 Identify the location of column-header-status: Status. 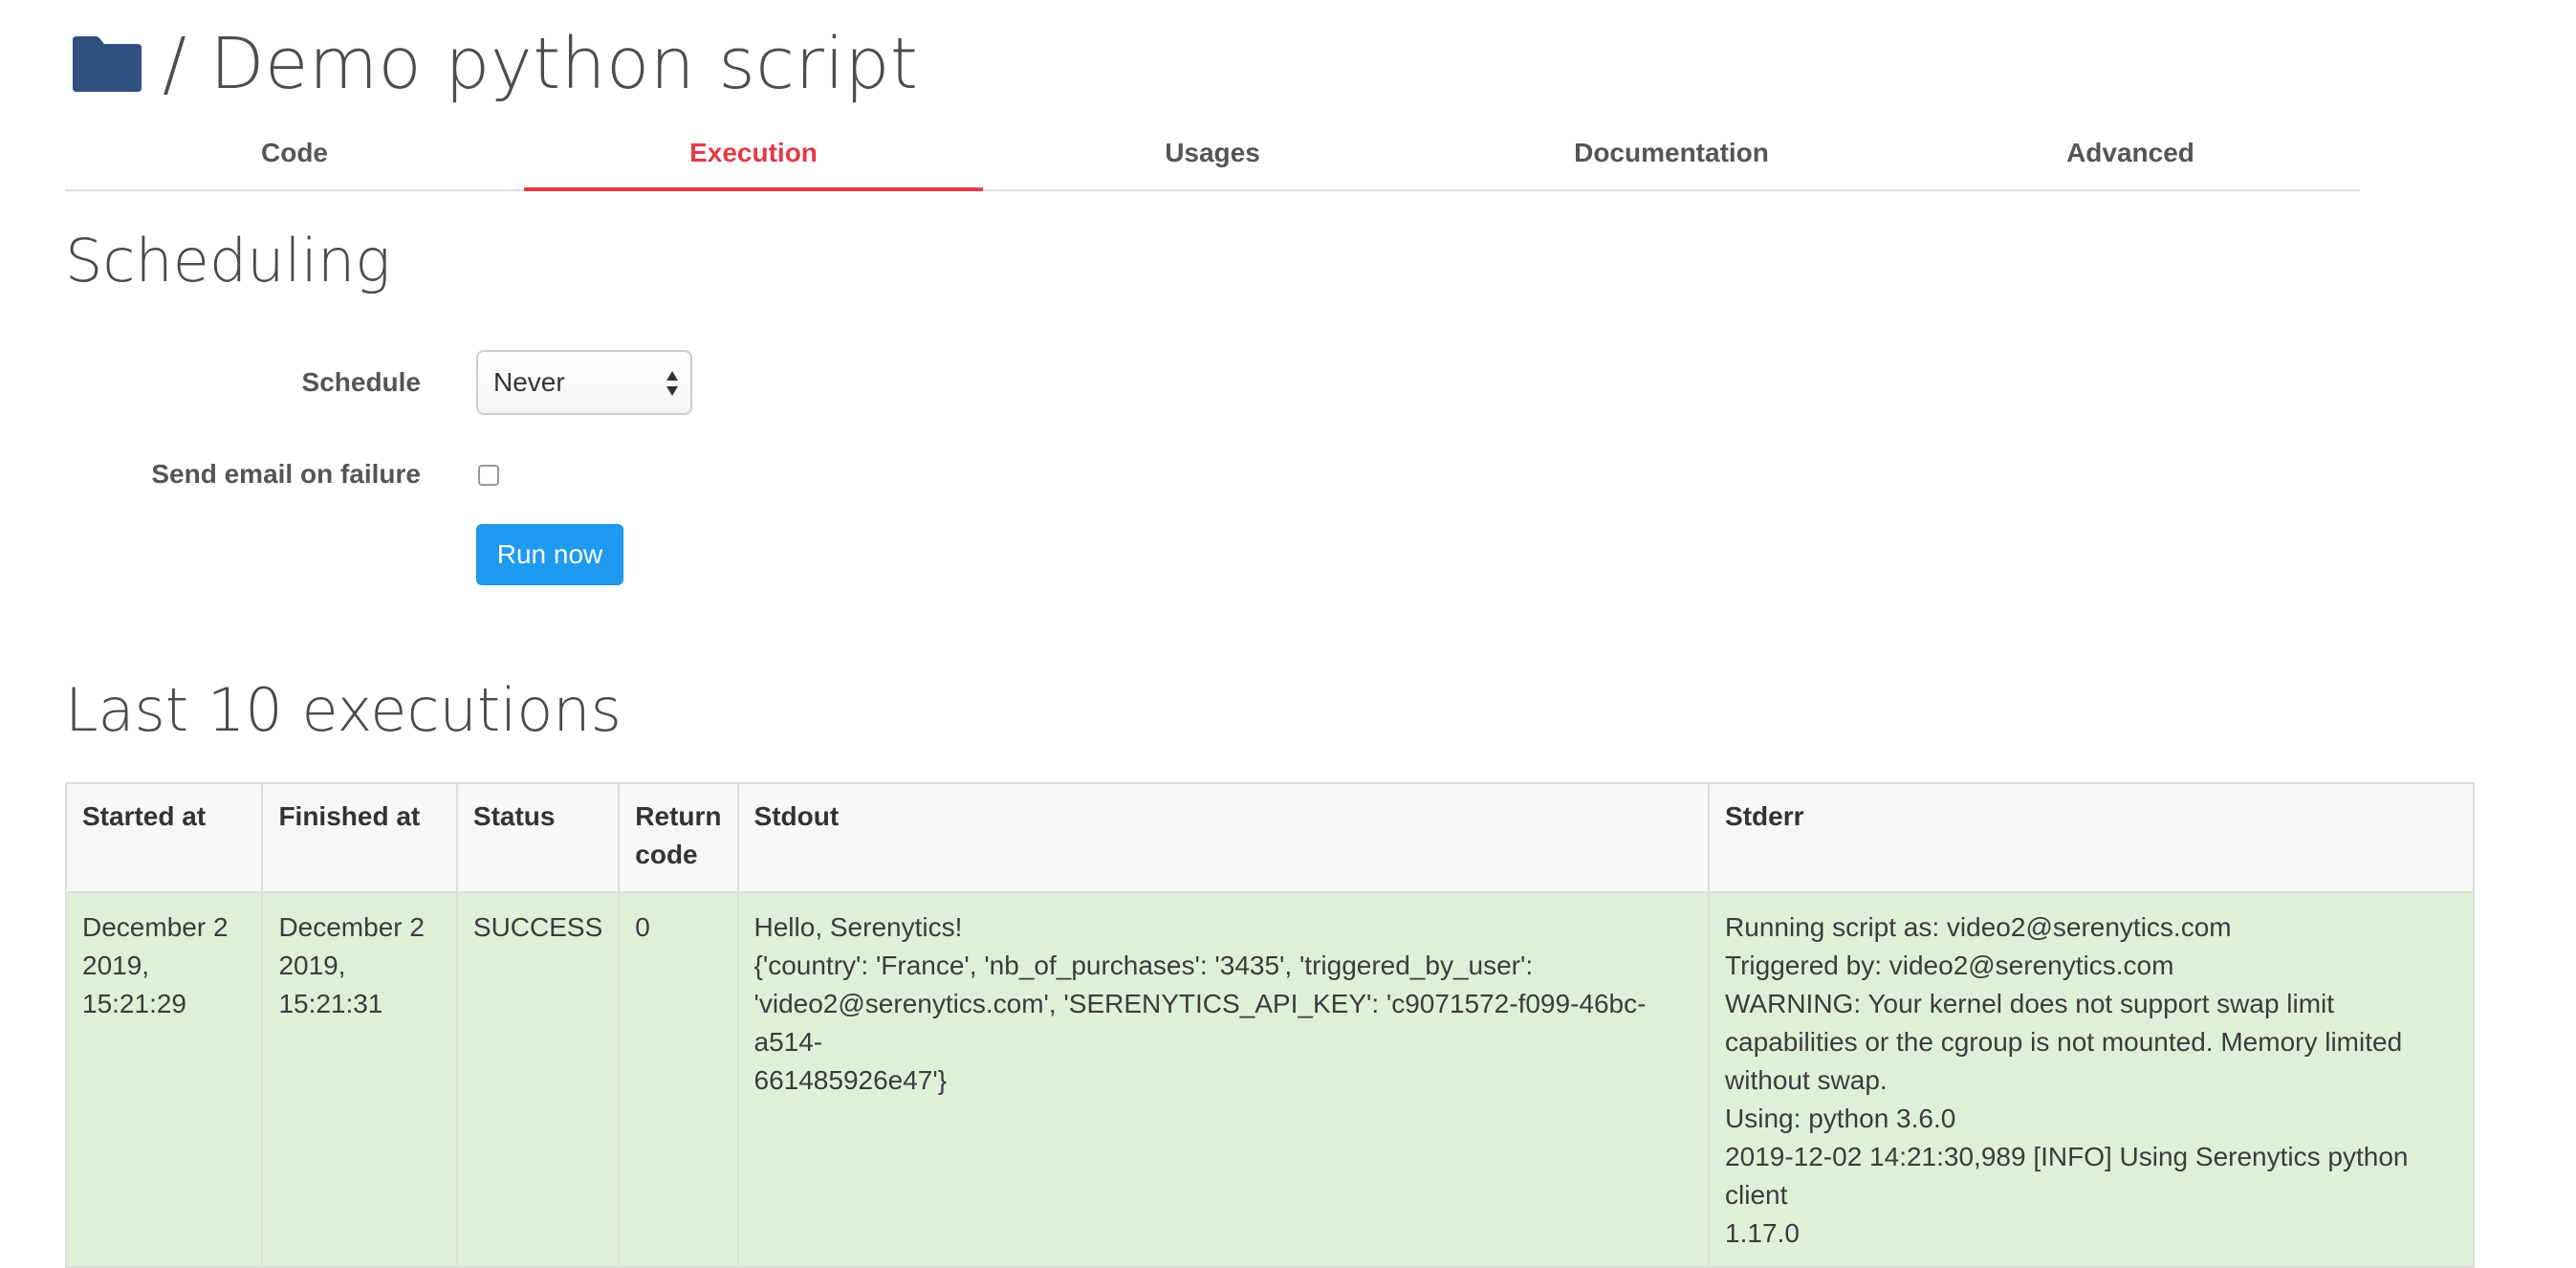
(538, 837).